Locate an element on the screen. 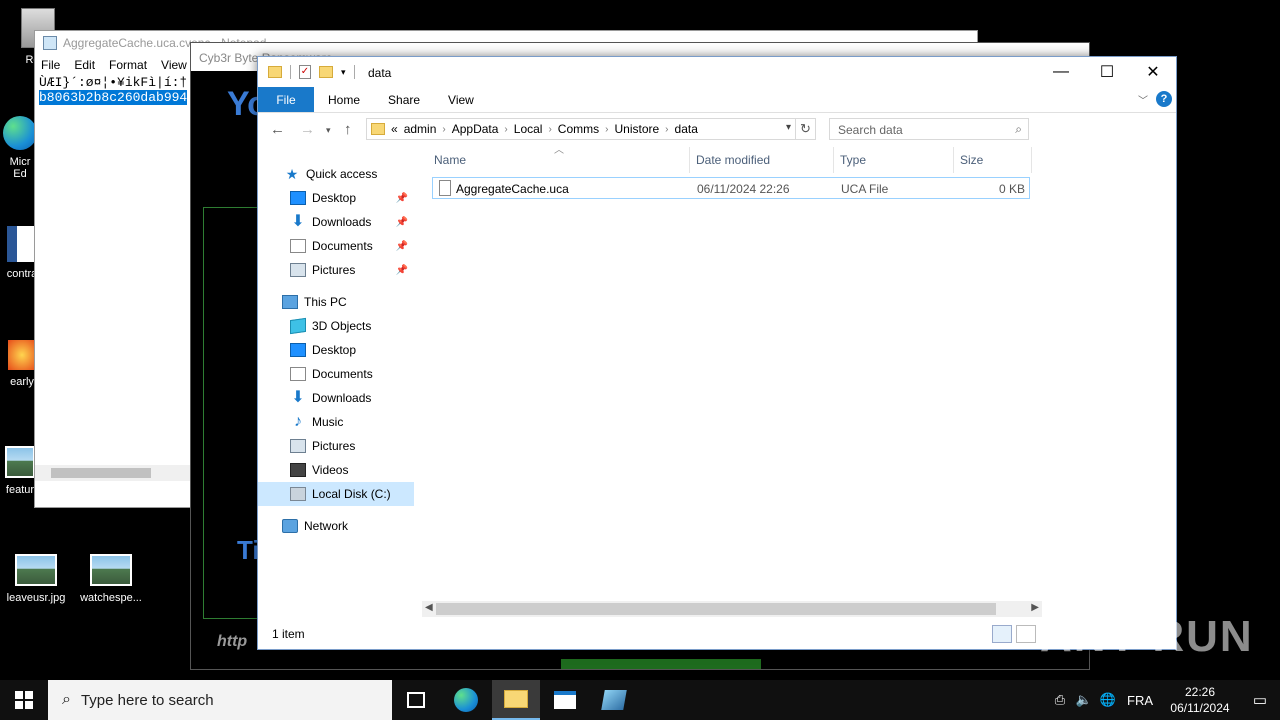 This screenshot has height=720, width=1280. large-icons-view-icon is located at coordinates (1026, 634).